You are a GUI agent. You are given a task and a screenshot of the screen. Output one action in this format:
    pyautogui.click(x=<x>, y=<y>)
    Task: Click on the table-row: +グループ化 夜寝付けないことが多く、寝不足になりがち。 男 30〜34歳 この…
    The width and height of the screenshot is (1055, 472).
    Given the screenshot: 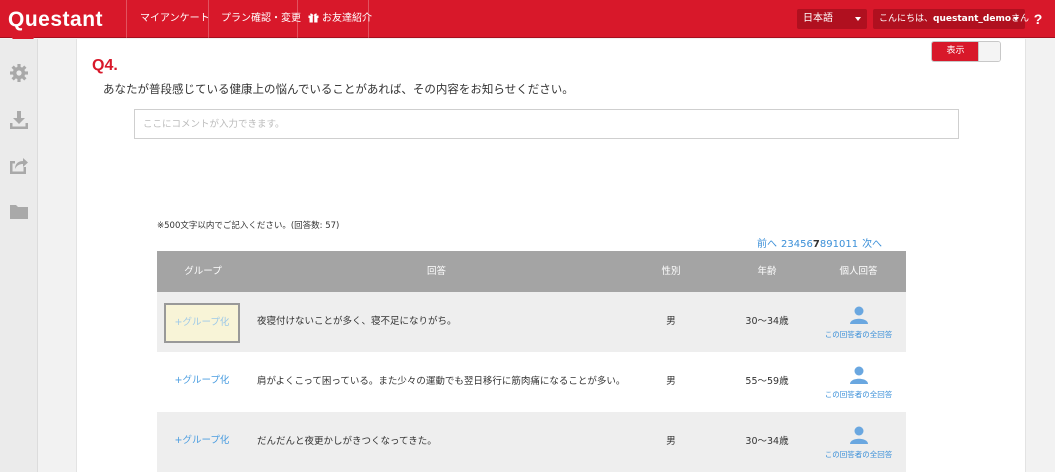 What is the action you would take?
    pyautogui.click(x=531, y=322)
    